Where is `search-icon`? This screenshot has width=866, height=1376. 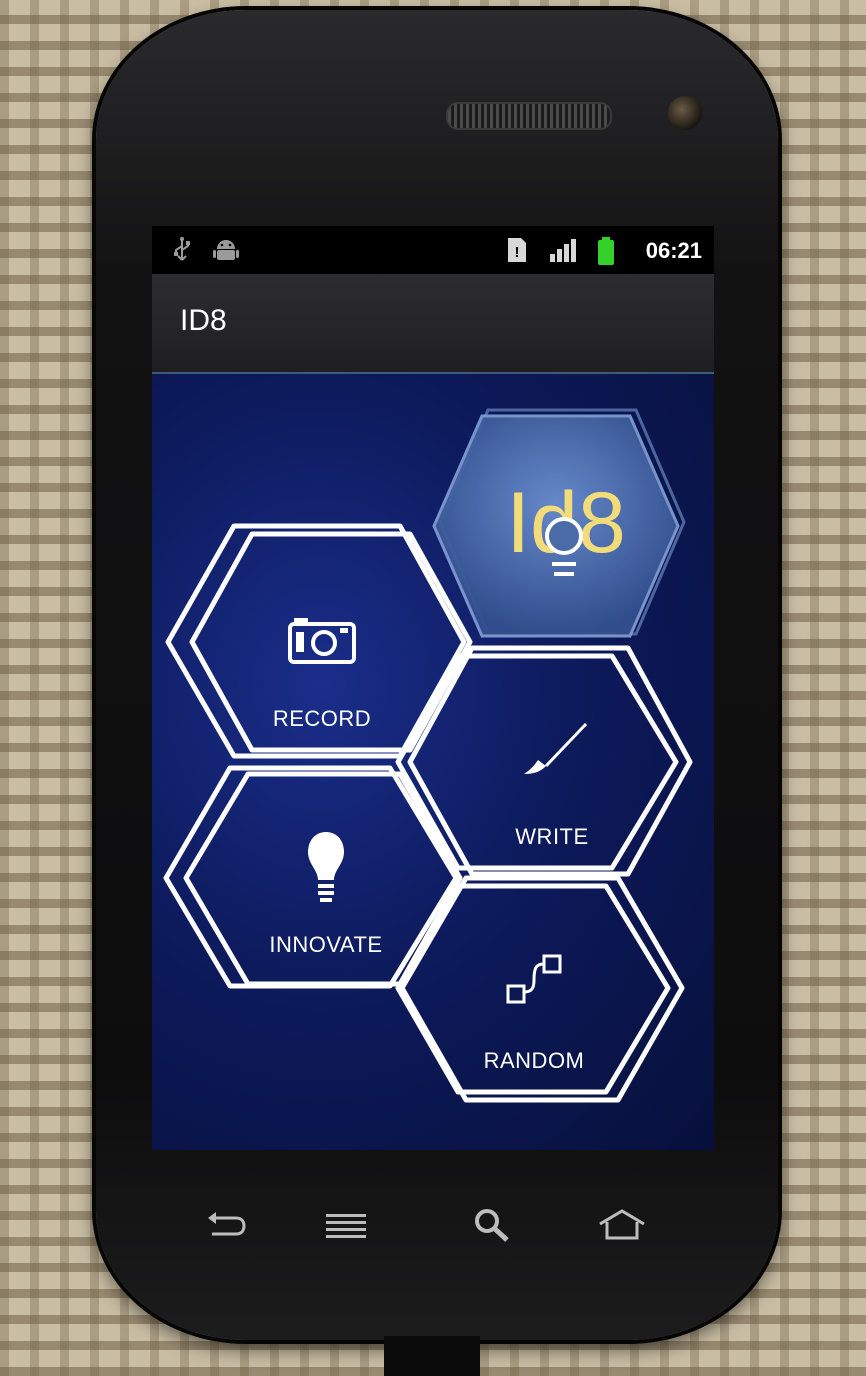
search-icon is located at coordinates (492, 1225).